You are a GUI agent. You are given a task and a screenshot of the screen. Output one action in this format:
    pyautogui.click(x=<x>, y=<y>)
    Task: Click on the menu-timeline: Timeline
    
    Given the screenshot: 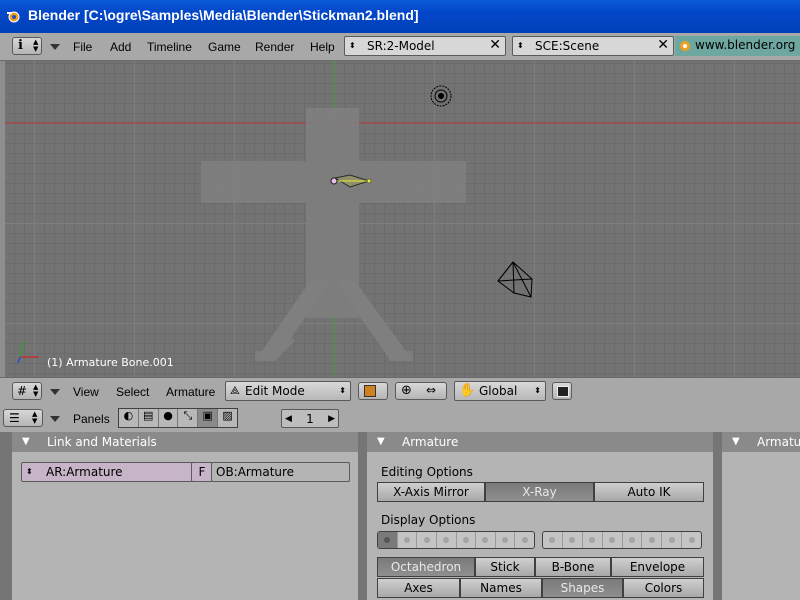 What is the action you would take?
    pyautogui.click(x=169, y=47)
    